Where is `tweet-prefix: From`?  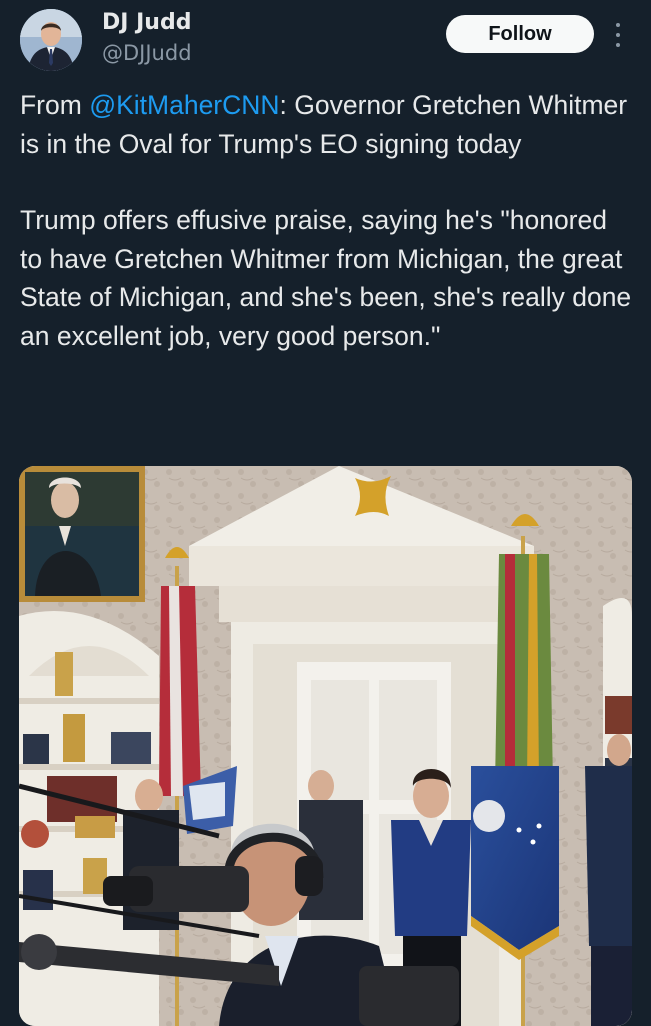 tweet-prefix: From is located at coordinates (55, 105).